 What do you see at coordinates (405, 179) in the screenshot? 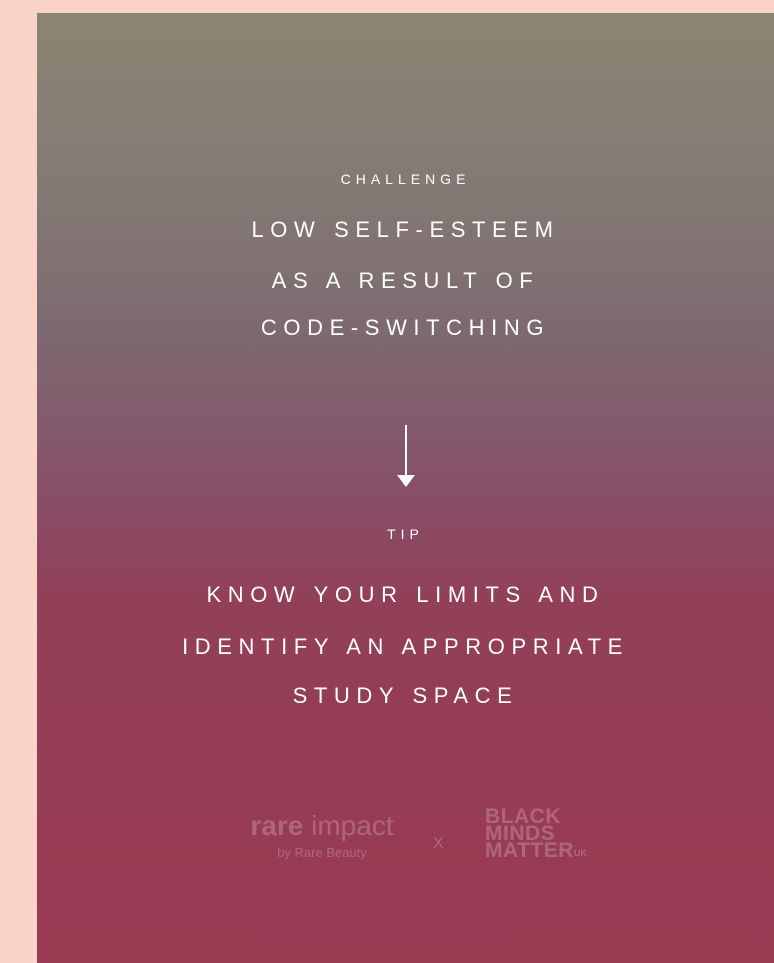
I see `challenge-label: CHALLENGE` at bounding box center [405, 179].